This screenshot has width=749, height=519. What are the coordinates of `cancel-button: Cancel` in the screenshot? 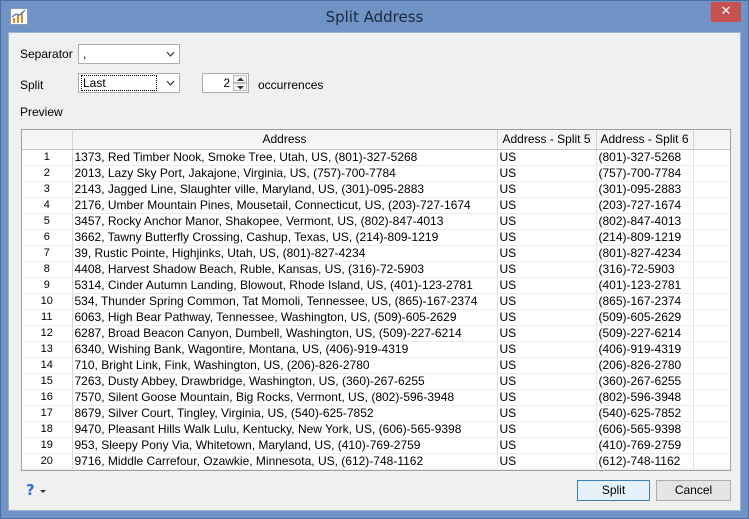 It's located at (693, 490).